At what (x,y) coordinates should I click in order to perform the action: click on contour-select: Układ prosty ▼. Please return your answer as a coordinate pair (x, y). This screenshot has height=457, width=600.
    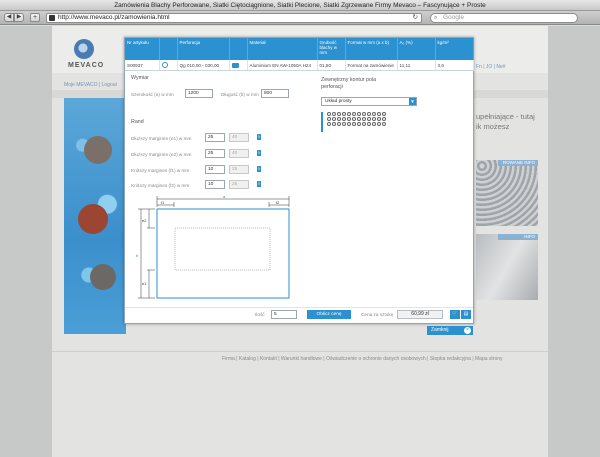
    Looking at the image, I should click on (369, 101).